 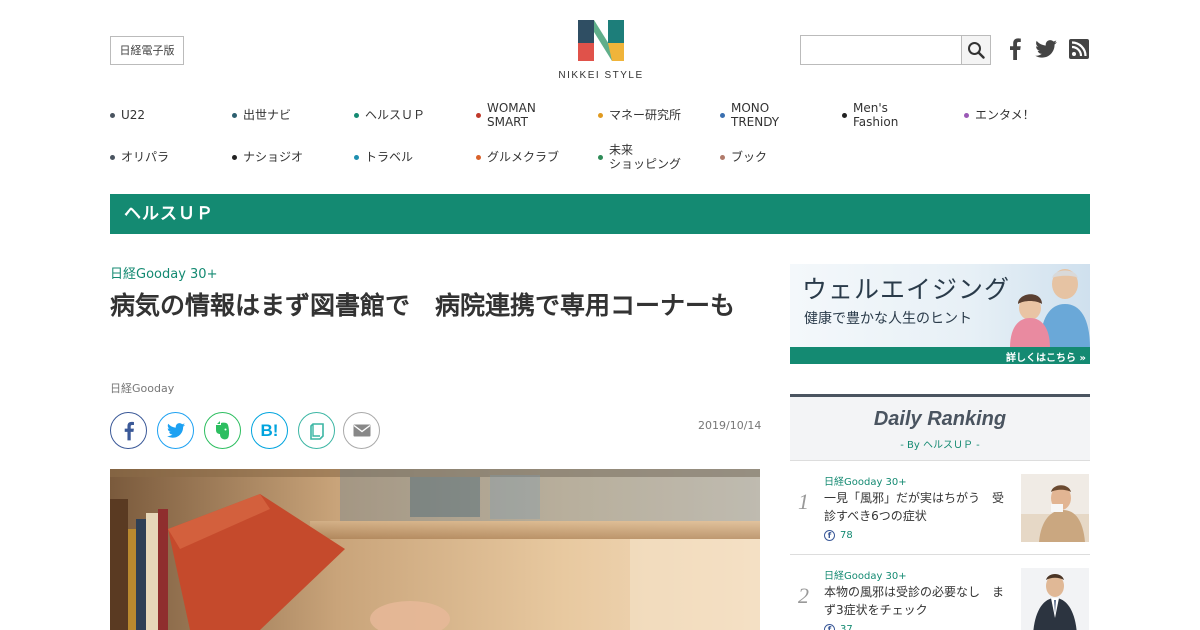 I want to click on share-facebook-button, so click(x=128, y=430).